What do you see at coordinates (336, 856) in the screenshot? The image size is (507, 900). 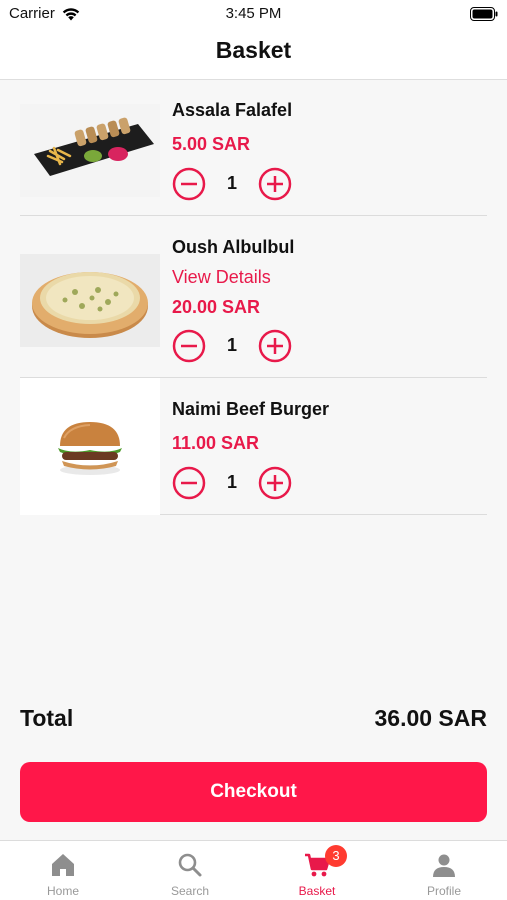 I see `cart-count-badge: 3` at bounding box center [336, 856].